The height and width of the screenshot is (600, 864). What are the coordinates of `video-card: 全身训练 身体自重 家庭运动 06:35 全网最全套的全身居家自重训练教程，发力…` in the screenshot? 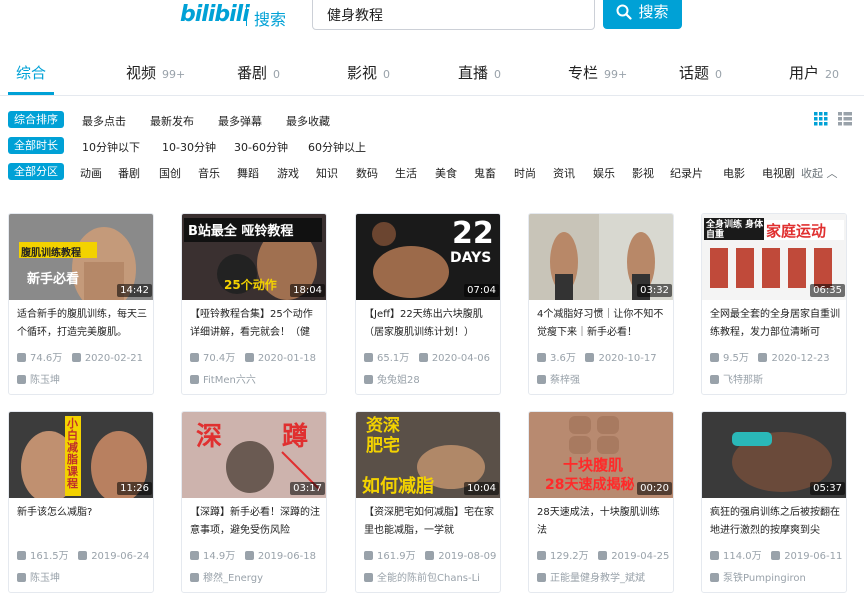 It's located at (774, 304).